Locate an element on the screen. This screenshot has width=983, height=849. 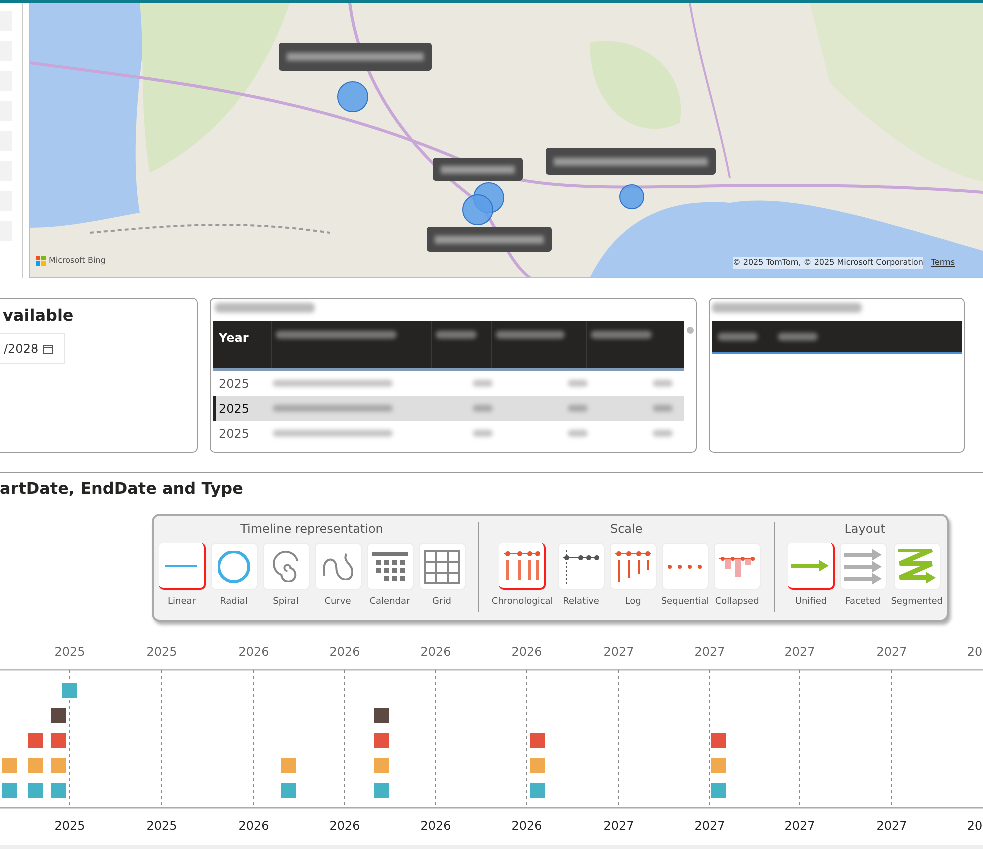
group-title: Timeline representation is located at coordinates (312, 529).